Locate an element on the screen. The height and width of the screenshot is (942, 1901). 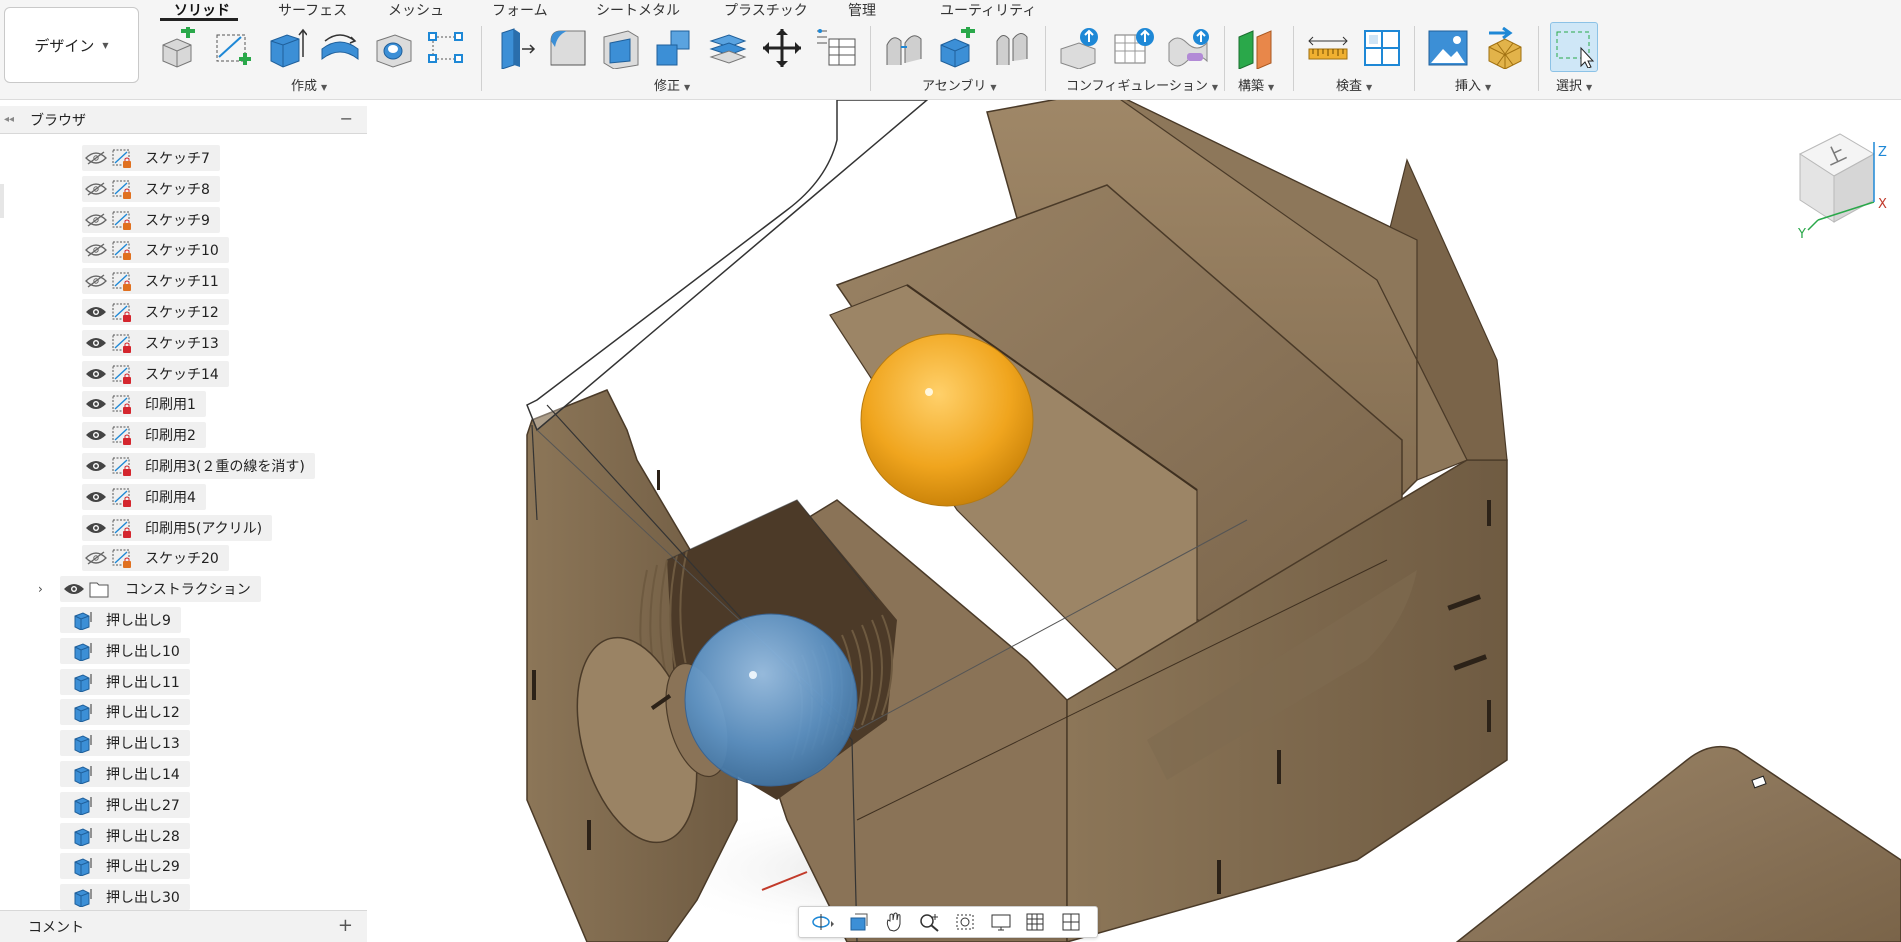
tab-manage: 管理 is located at coordinates (862, 9).